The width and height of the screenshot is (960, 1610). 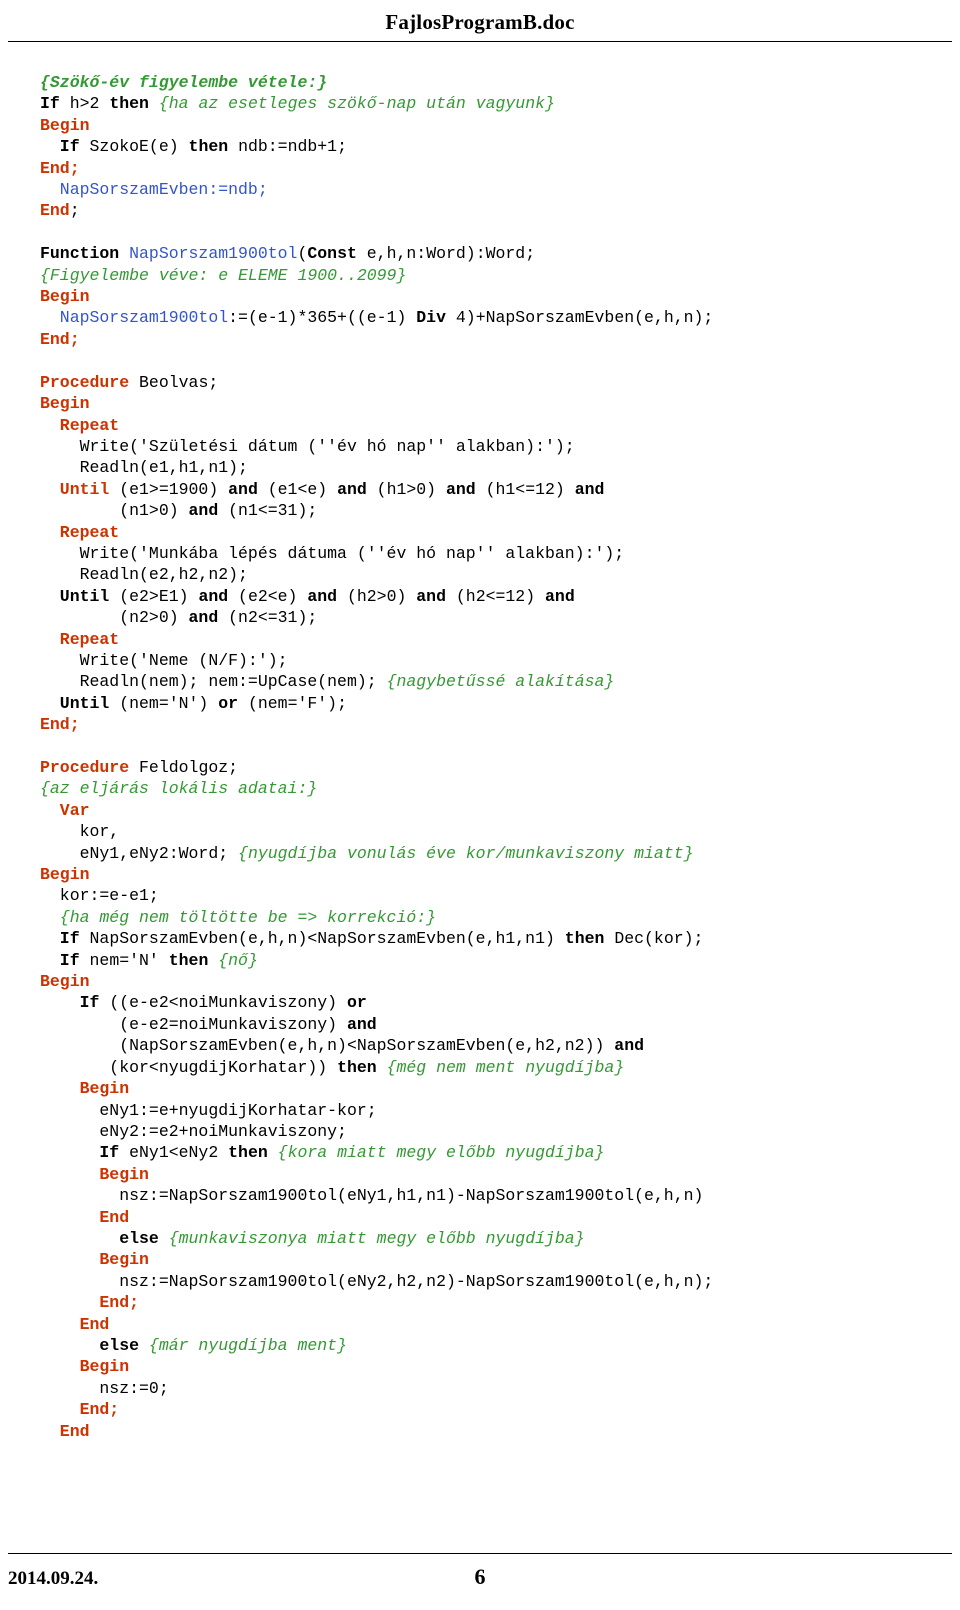 What do you see at coordinates (99, 896) in the screenshot?
I see `code-token: kor:=e-e1;` at bounding box center [99, 896].